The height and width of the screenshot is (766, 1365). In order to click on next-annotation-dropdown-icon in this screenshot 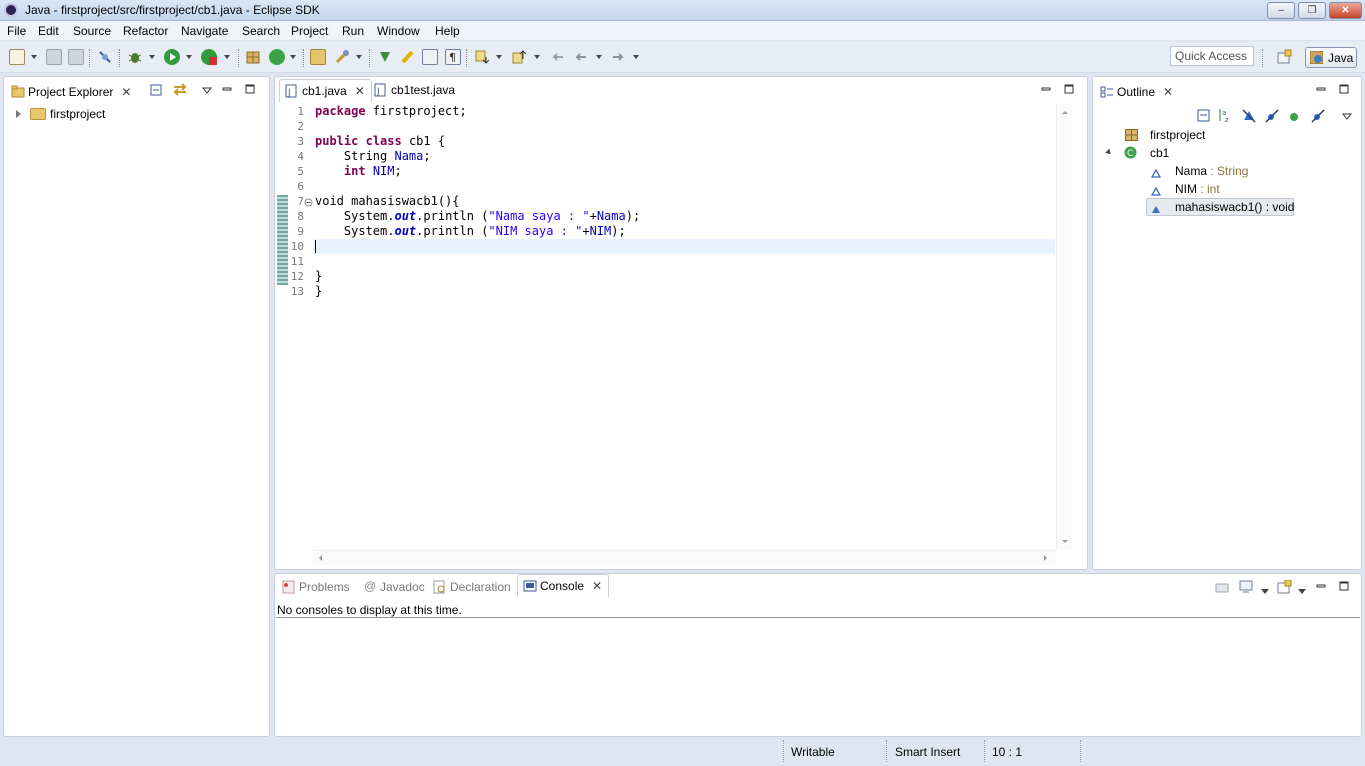, I will do `click(499, 57)`.